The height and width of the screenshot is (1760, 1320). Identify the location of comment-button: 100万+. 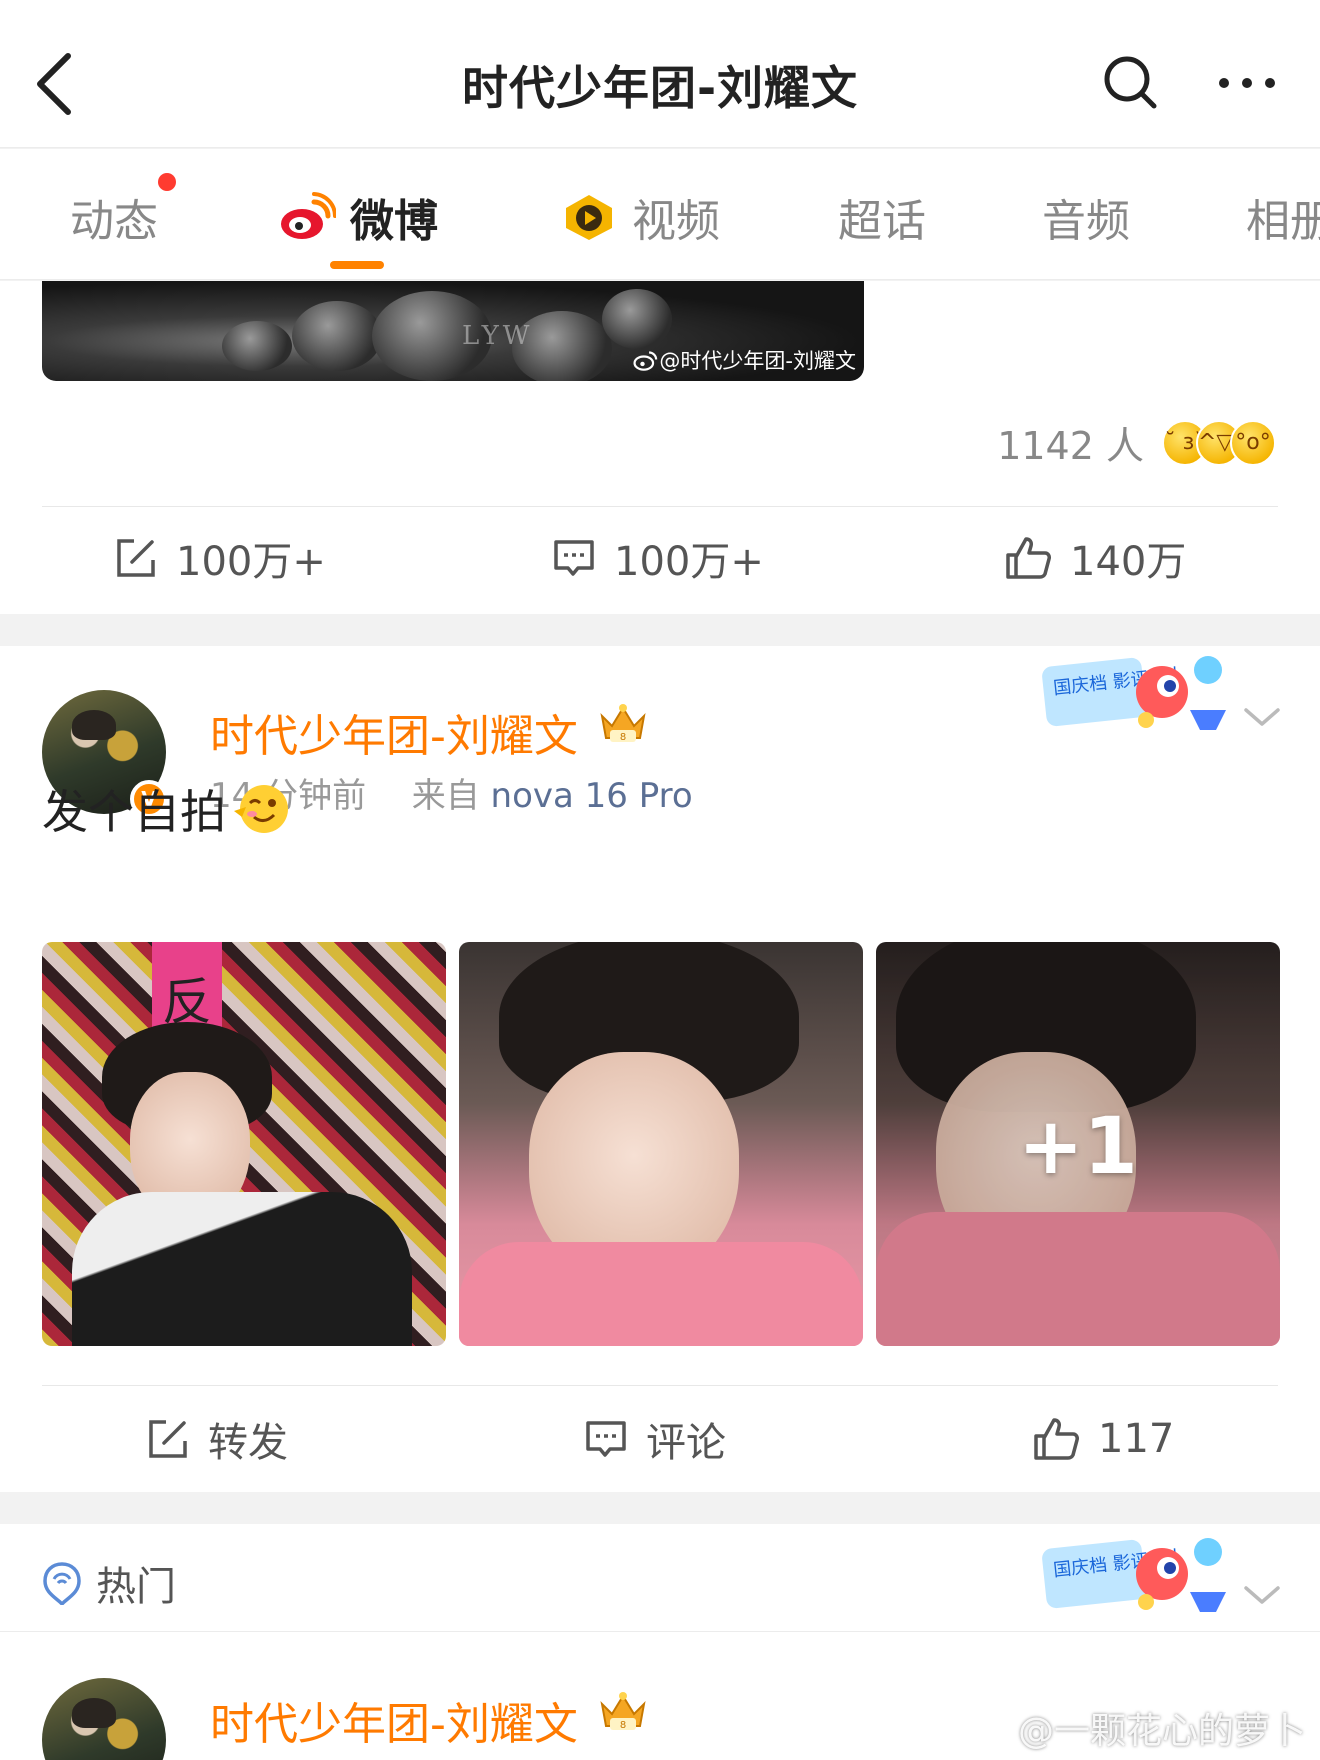
(658, 558).